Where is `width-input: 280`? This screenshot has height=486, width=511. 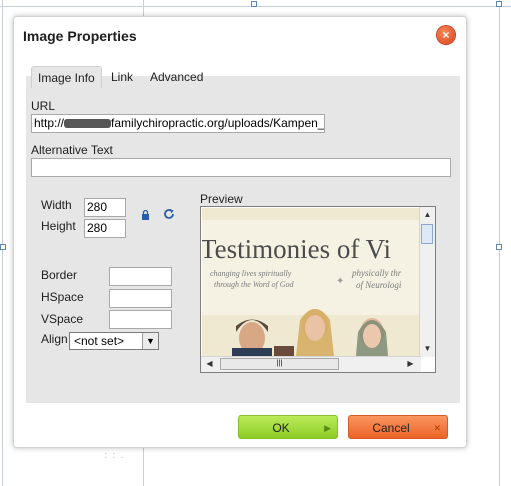
width-input: 280 is located at coordinates (105, 207).